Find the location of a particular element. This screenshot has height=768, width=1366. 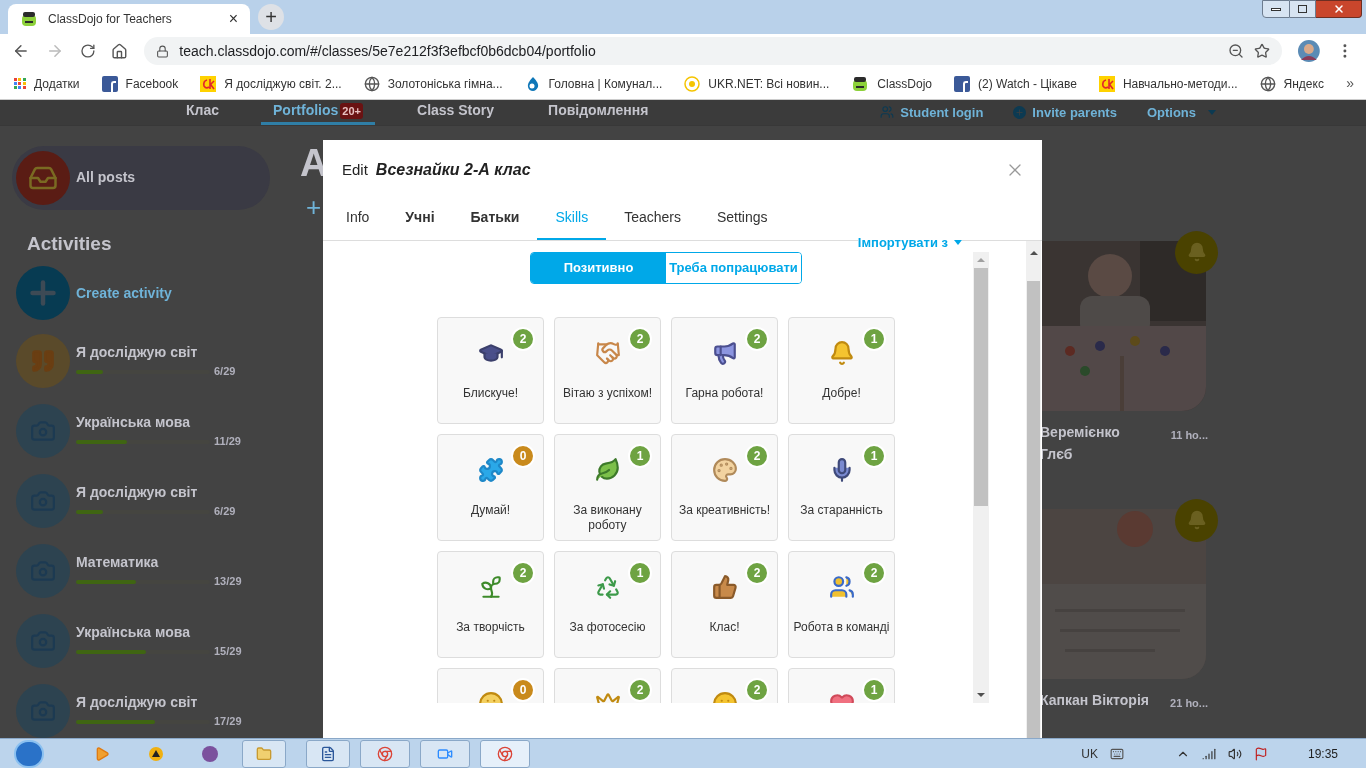

skill-card: 1 За фотосесію is located at coordinates (607, 604).